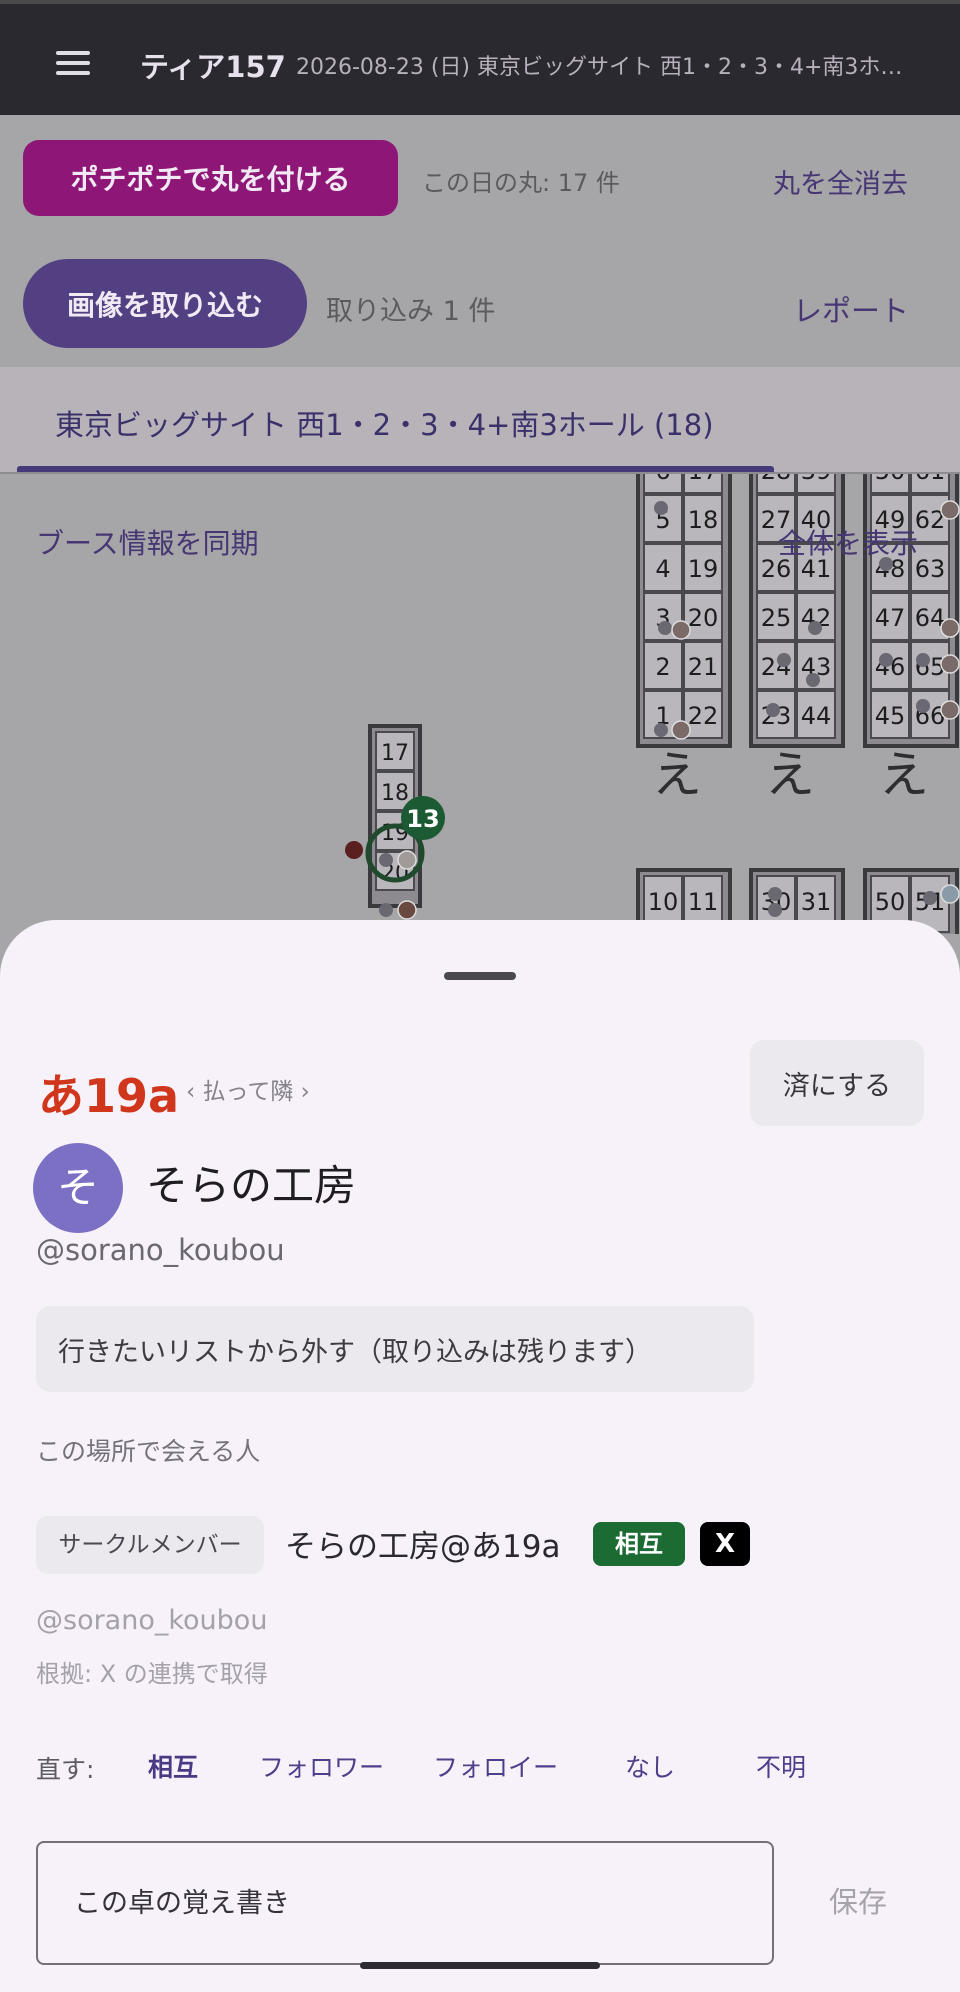  What do you see at coordinates (890, 618) in the screenshot?
I see `booth-number: 47` at bounding box center [890, 618].